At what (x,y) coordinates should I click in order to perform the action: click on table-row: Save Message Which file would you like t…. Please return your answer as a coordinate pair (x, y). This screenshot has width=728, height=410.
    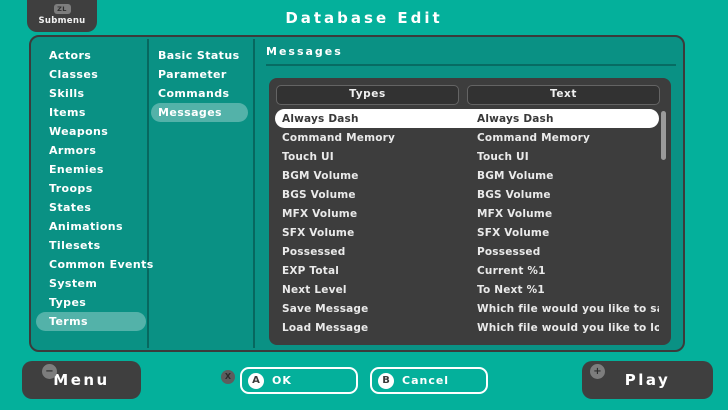
    Looking at the image, I should click on (467, 308).